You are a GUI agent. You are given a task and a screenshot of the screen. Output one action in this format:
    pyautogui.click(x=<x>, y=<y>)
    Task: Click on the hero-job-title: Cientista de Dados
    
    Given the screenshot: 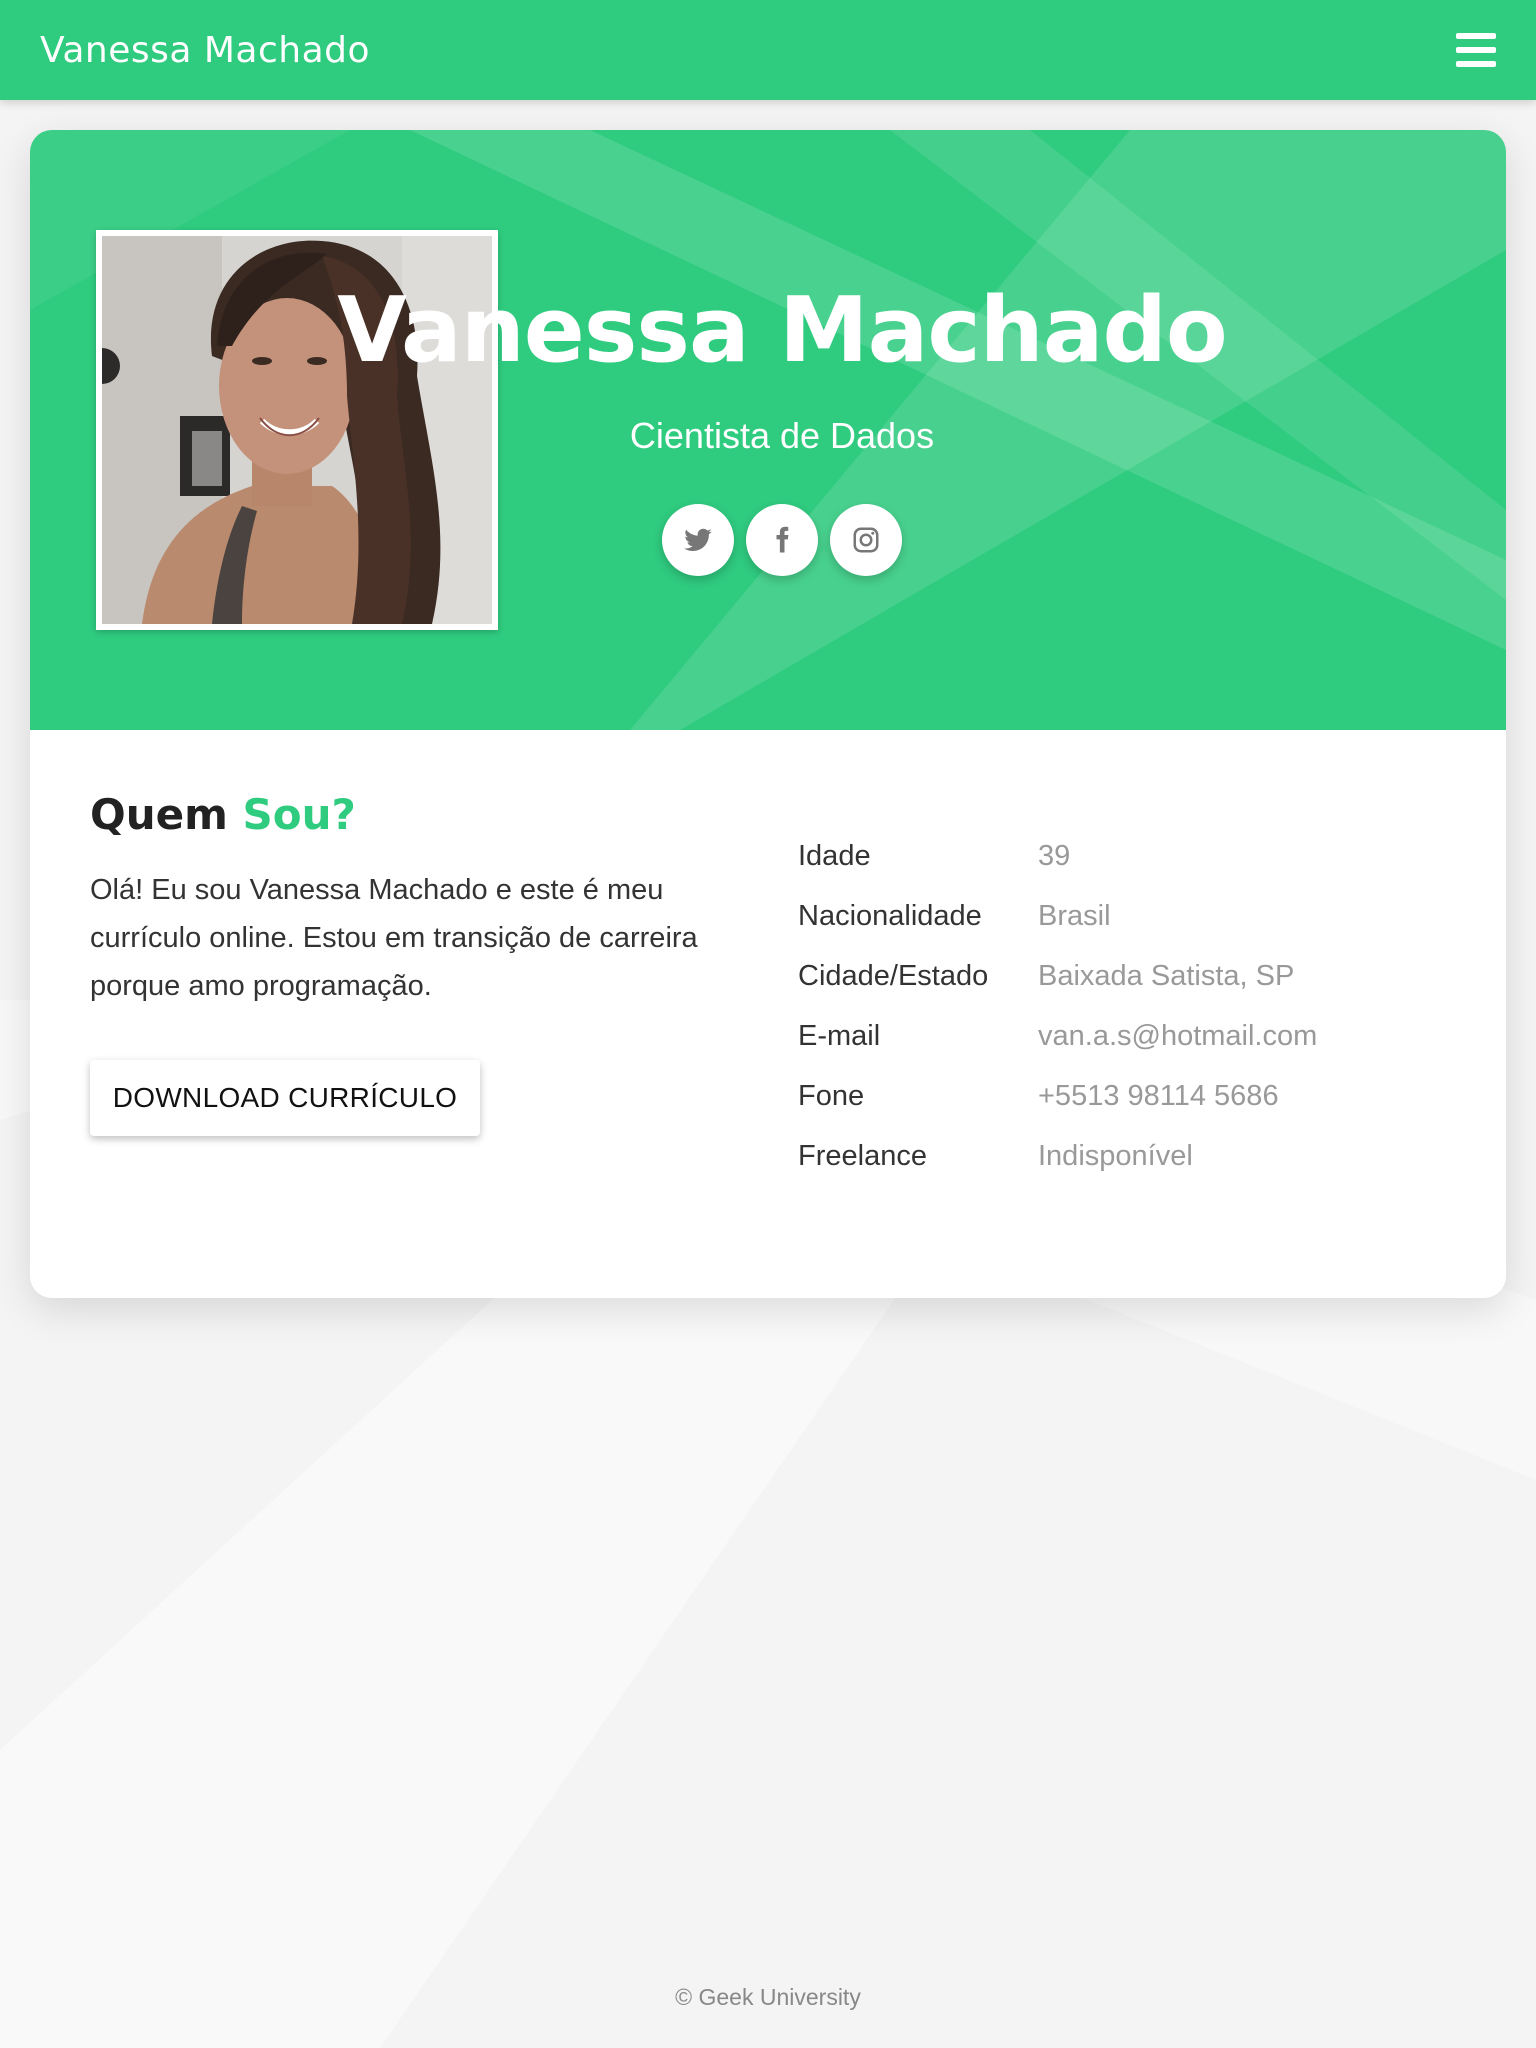 What is the action you would take?
    pyautogui.click(x=782, y=435)
    